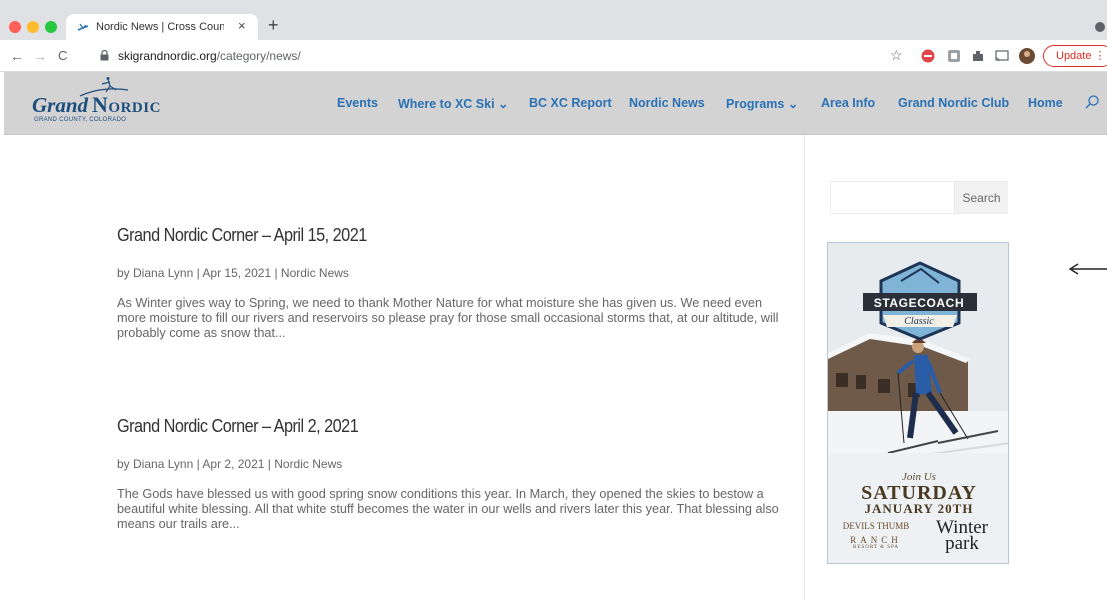  I want to click on update-menu-icon: ⋮, so click(1100, 56).